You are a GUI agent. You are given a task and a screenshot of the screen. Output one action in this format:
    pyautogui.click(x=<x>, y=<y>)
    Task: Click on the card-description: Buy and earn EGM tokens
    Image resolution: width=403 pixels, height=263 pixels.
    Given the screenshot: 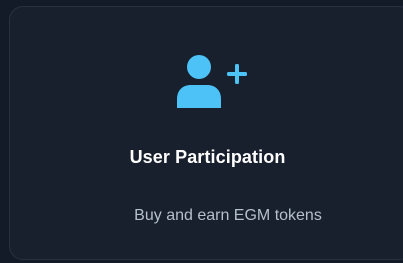 What is the action you would take?
    pyautogui.click(x=228, y=215)
    